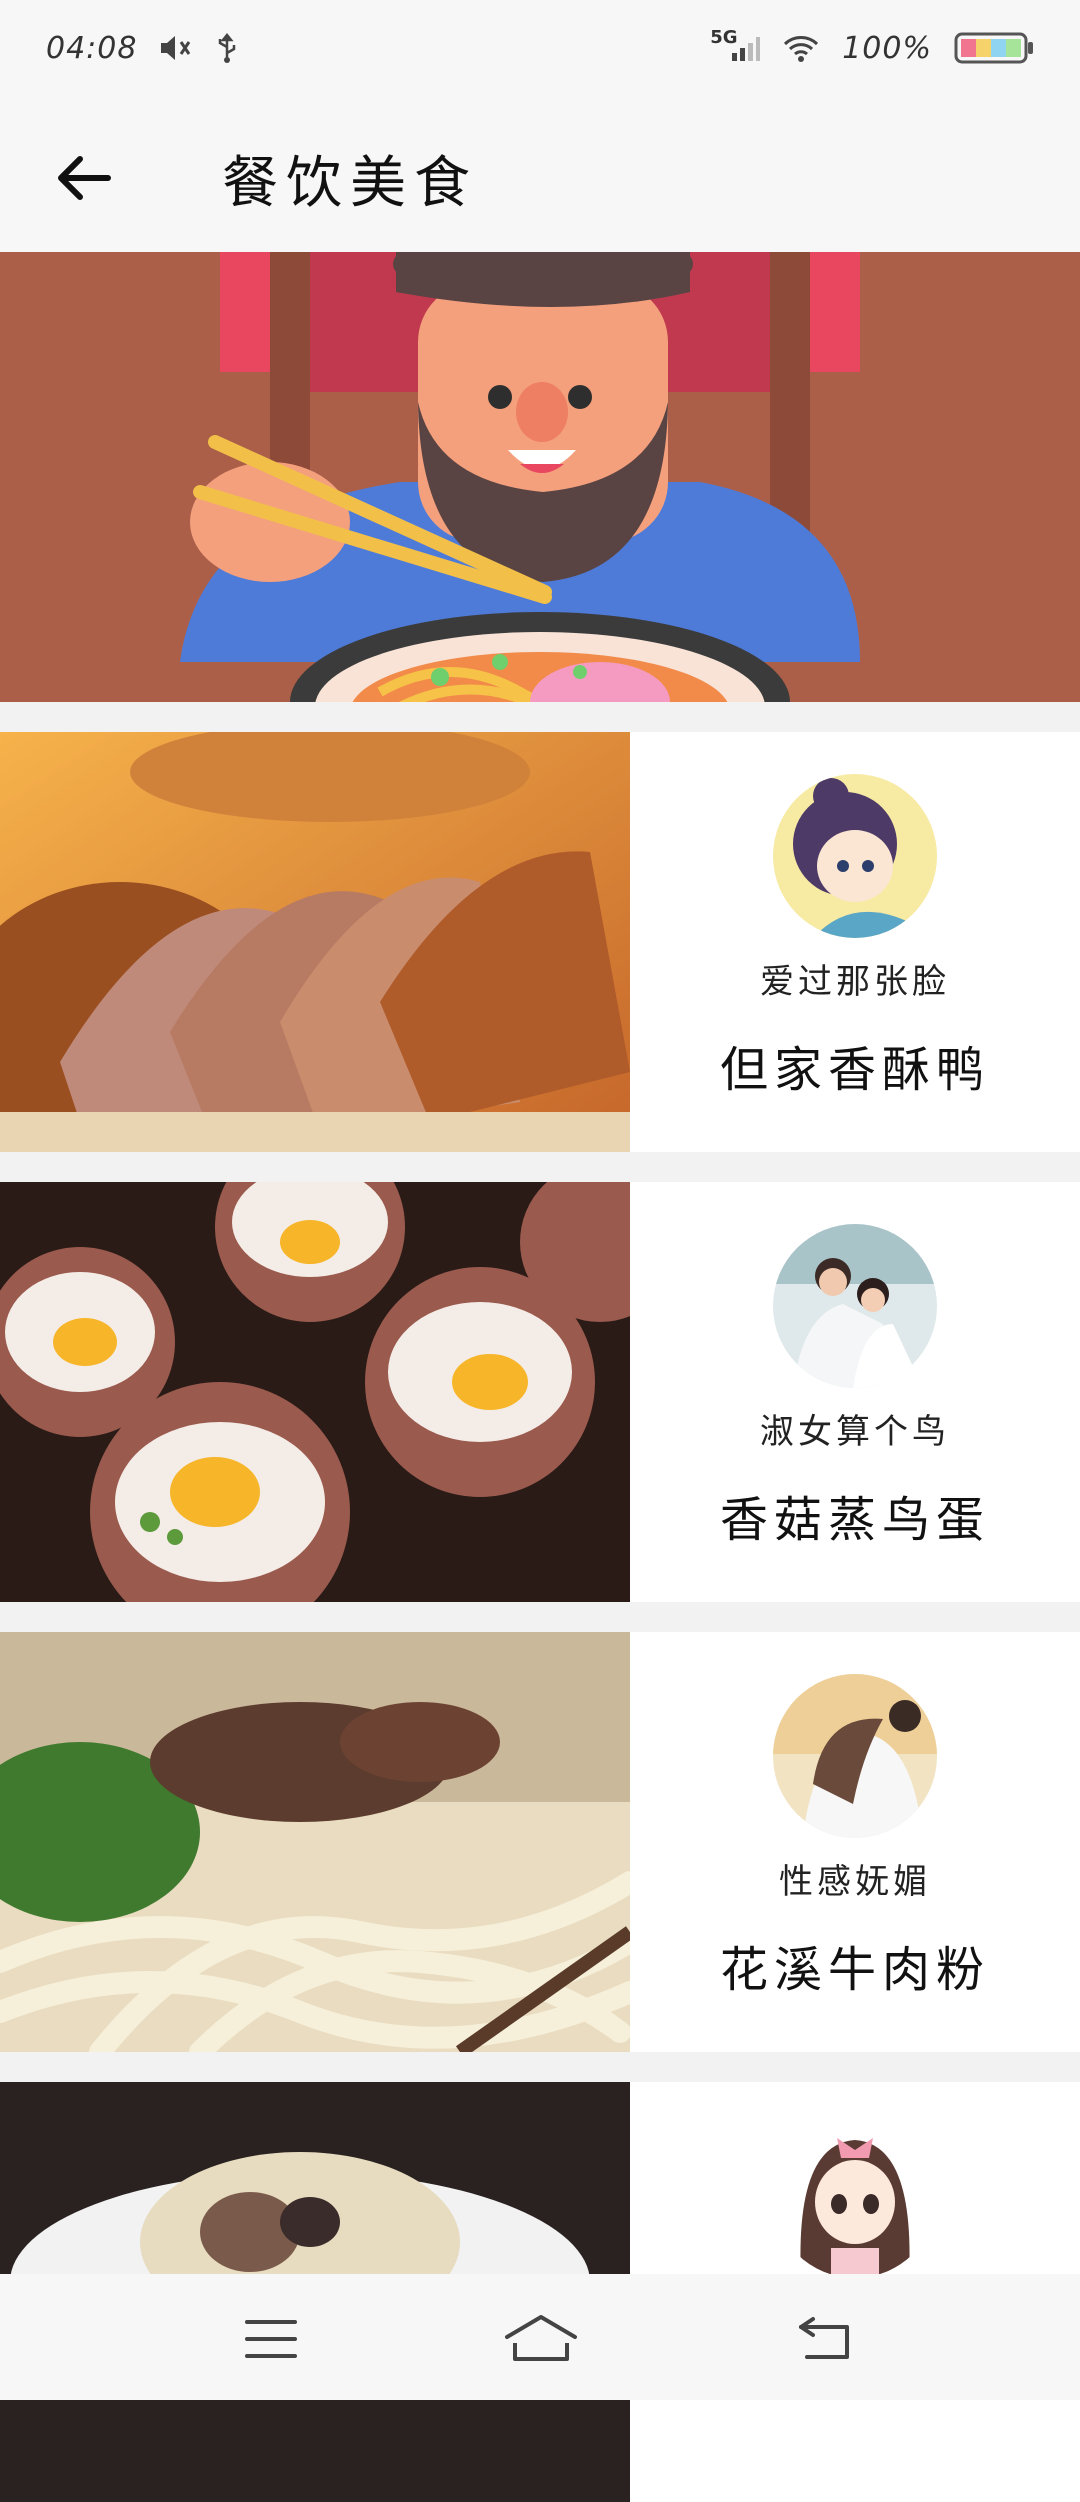  Describe the element at coordinates (854, 1070) in the screenshot. I see `dish-name: 但家香酥鸭` at that location.